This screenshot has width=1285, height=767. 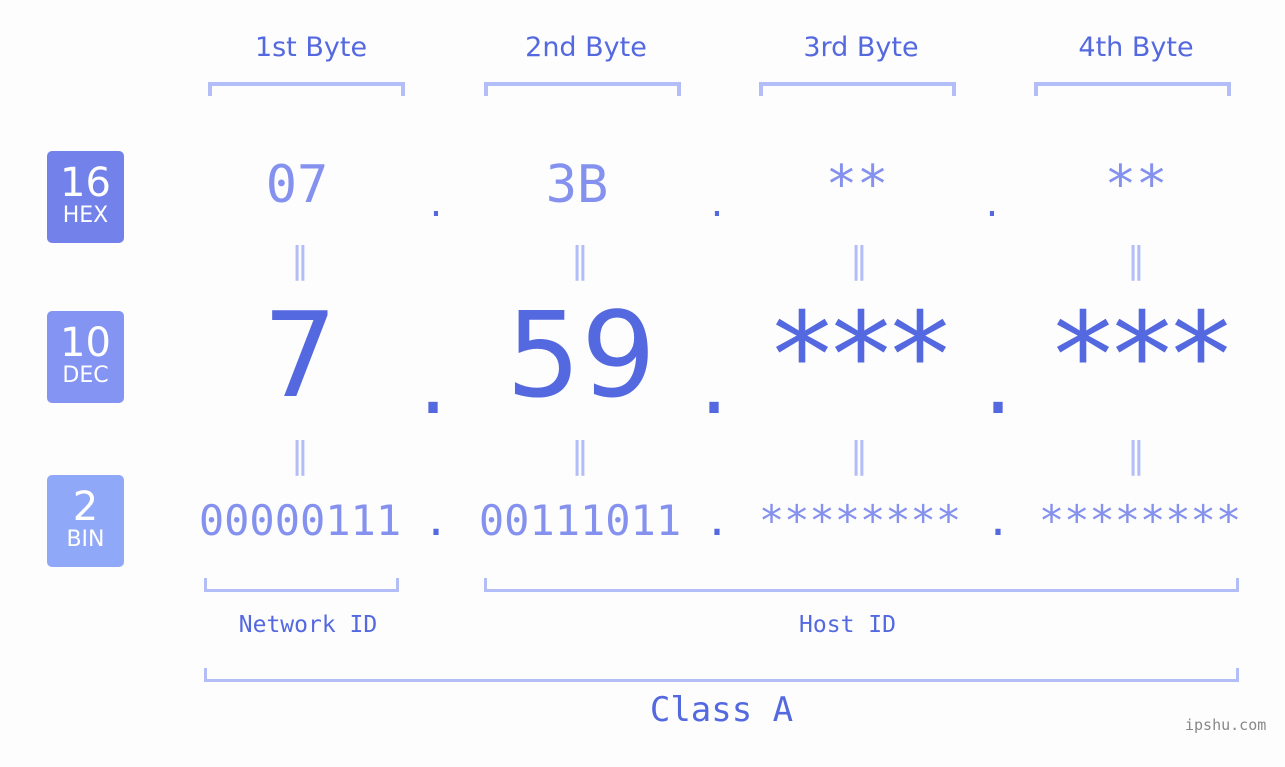 What do you see at coordinates (1140, 520) in the screenshot?
I see `bin-byte-4: ********` at bounding box center [1140, 520].